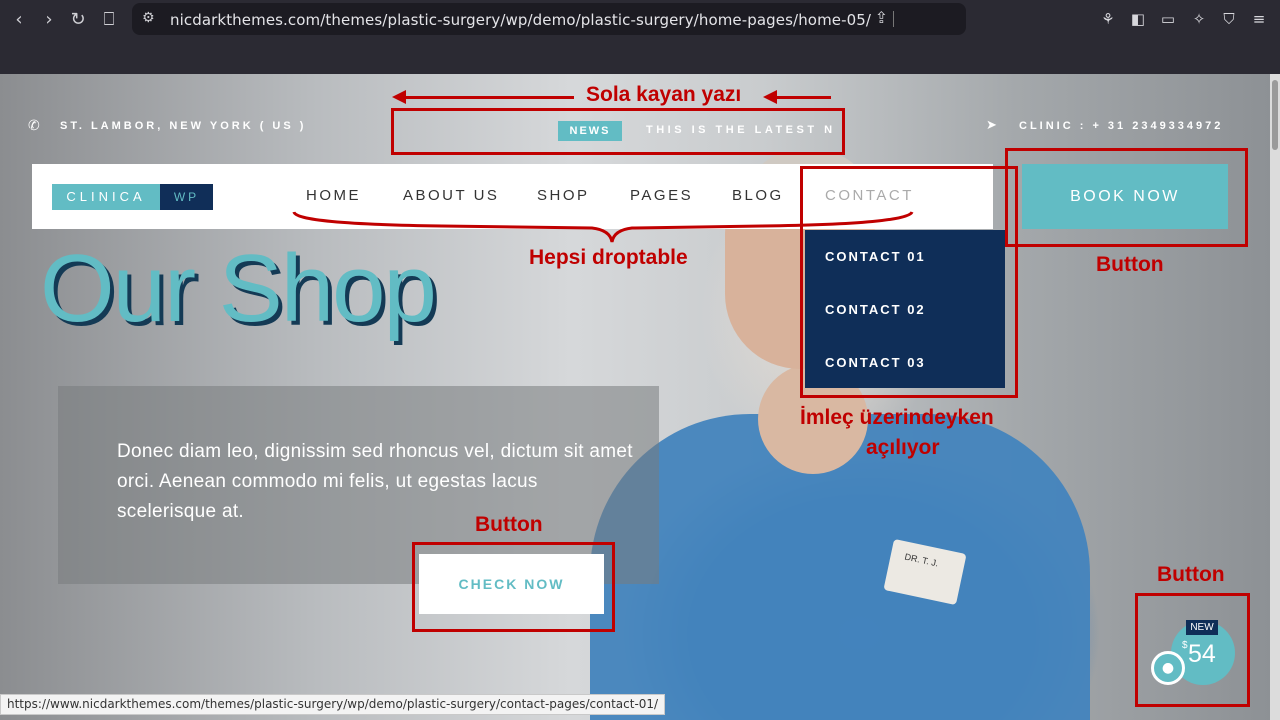 The height and width of the screenshot is (720, 1280). I want to click on address-text: ST. LAMBOR, NEW YORK ( US ), so click(183, 126).